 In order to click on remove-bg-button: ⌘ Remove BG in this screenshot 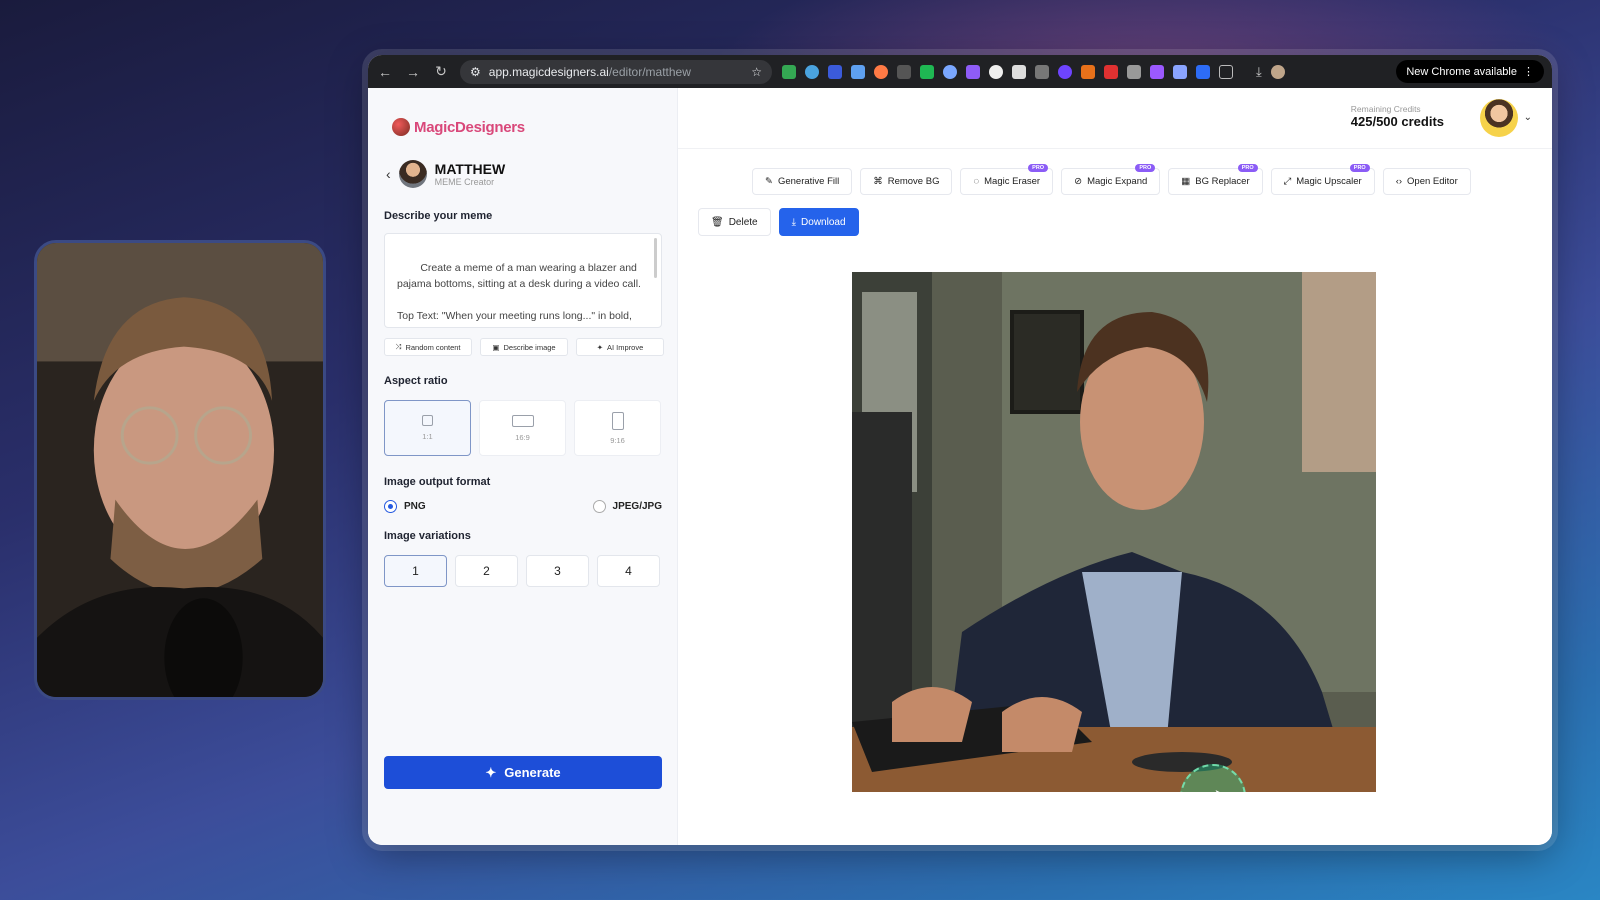, I will do `click(906, 181)`.